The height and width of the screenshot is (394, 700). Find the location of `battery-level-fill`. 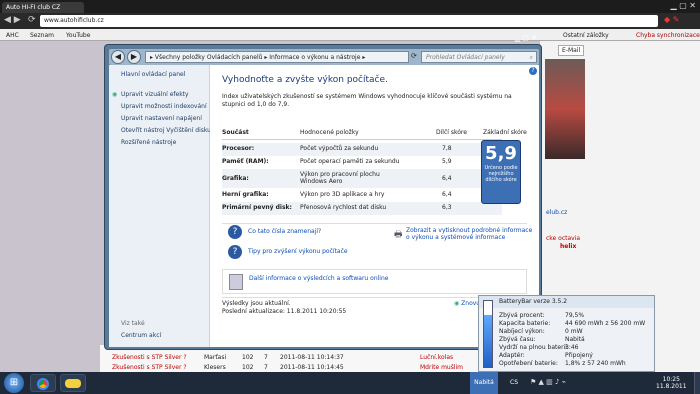

battery-level-fill is located at coordinates (488, 340).